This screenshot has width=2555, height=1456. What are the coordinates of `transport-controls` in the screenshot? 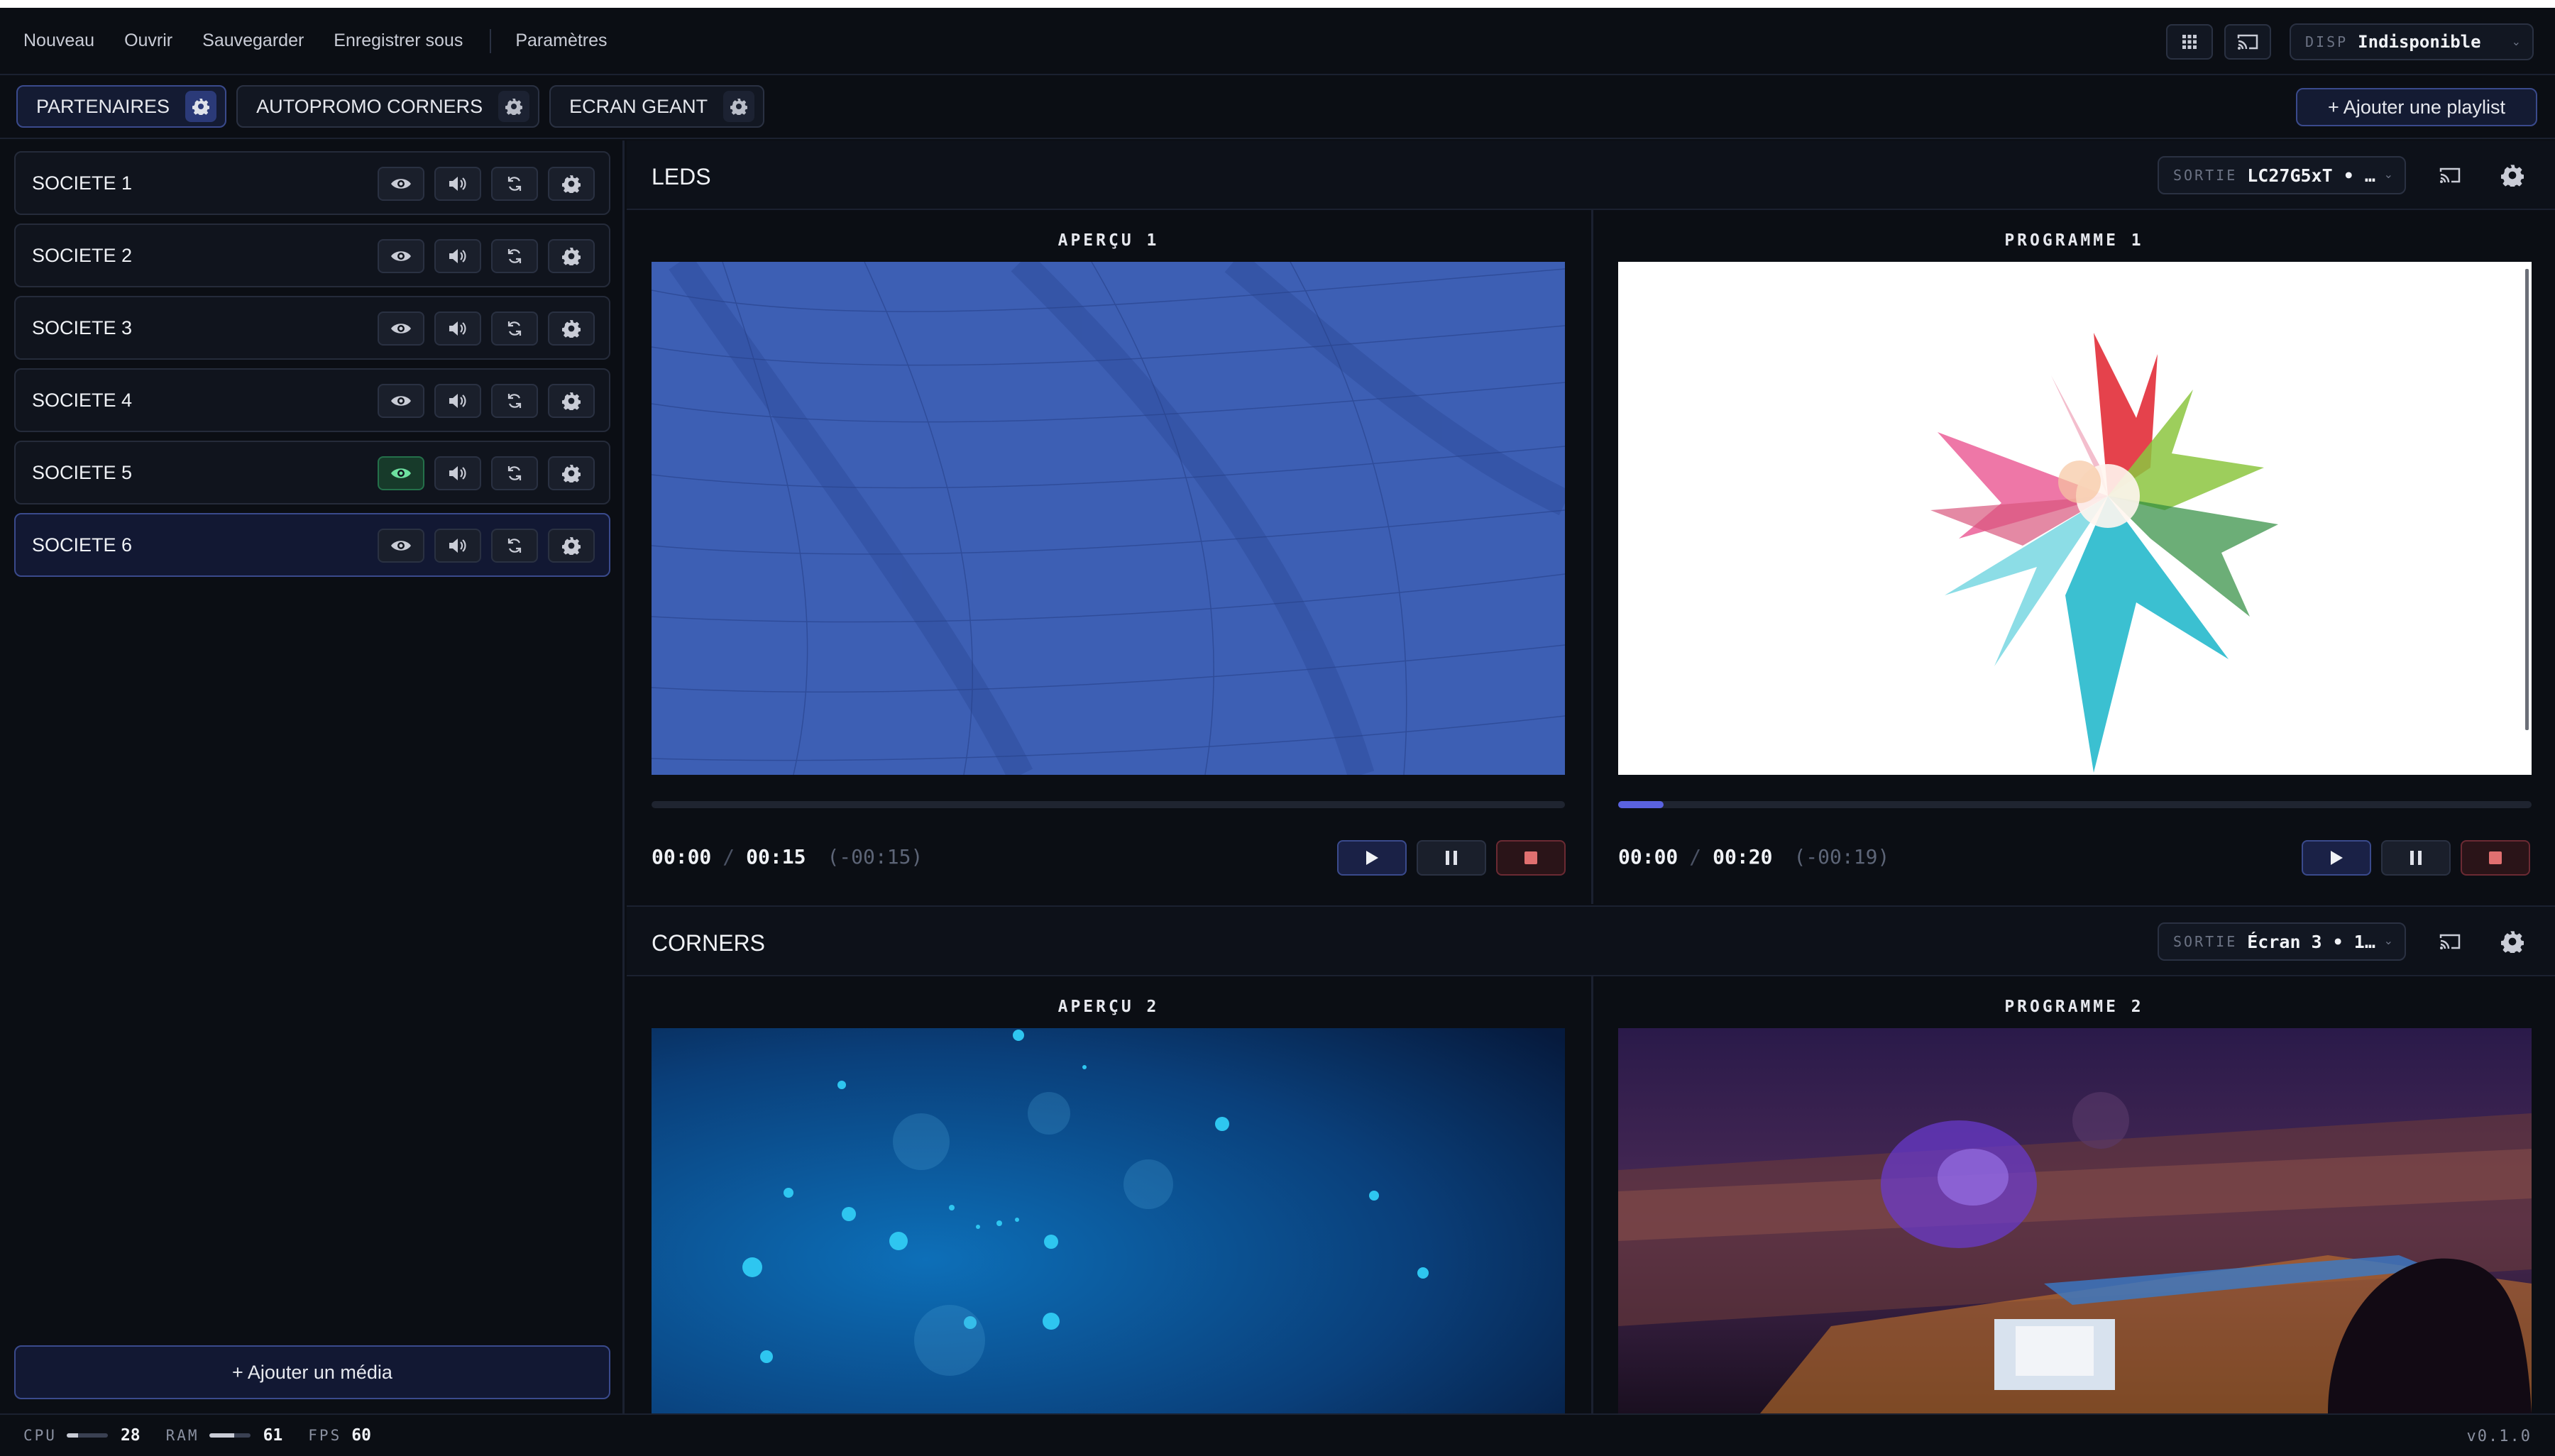 It's located at (2411, 858).